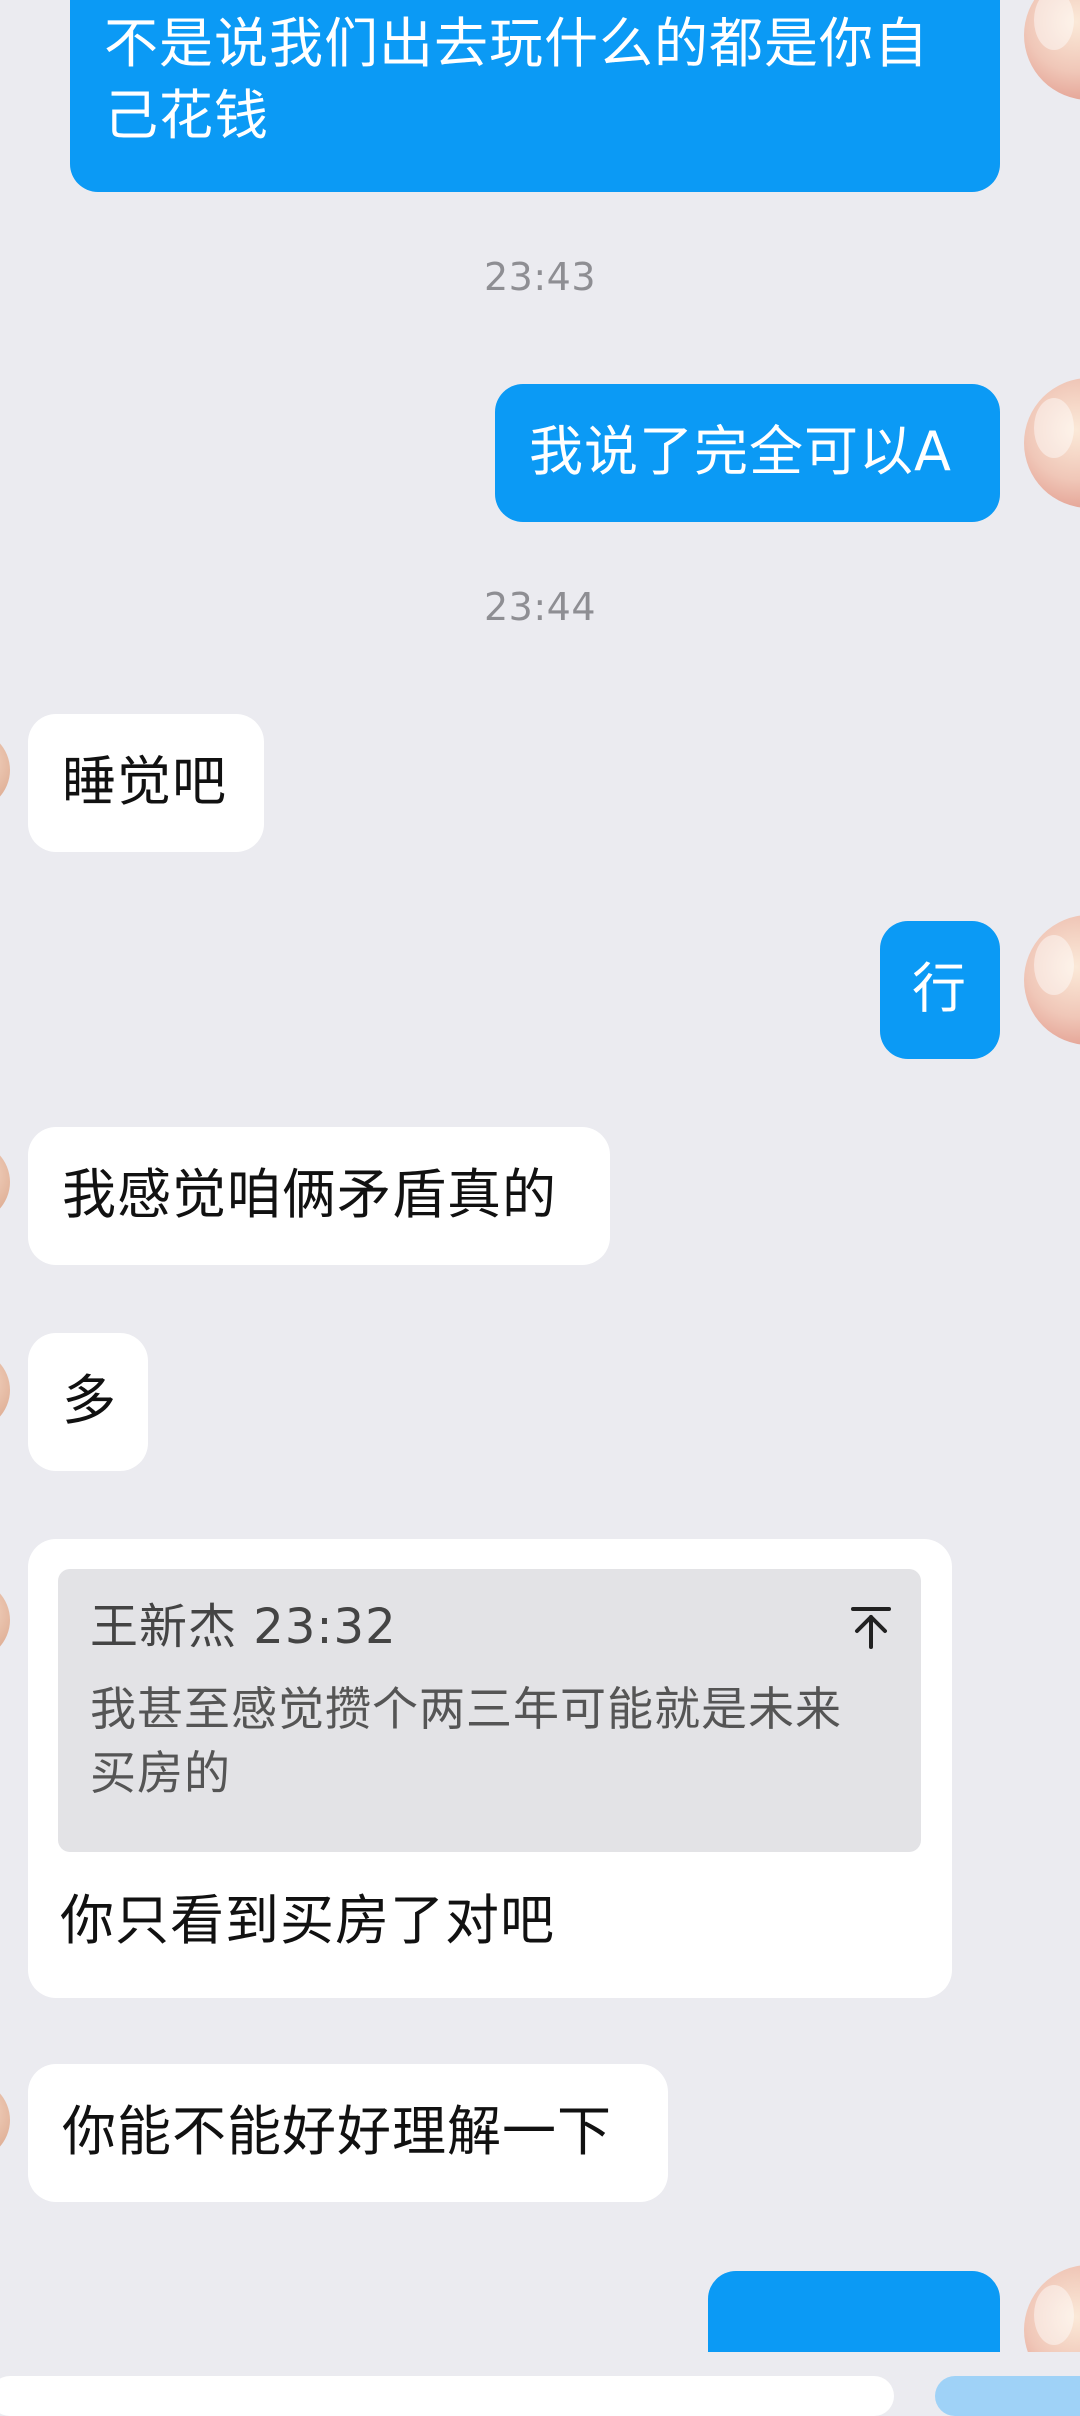 Image resolution: width=1080 pixels, height=2416 pixels. What do you see at coordinates (516, 79) in the screenshot?
I see `message-text: 不是说我们出去玩什么的都是你自己花钱` at bounding box center [516, 79].